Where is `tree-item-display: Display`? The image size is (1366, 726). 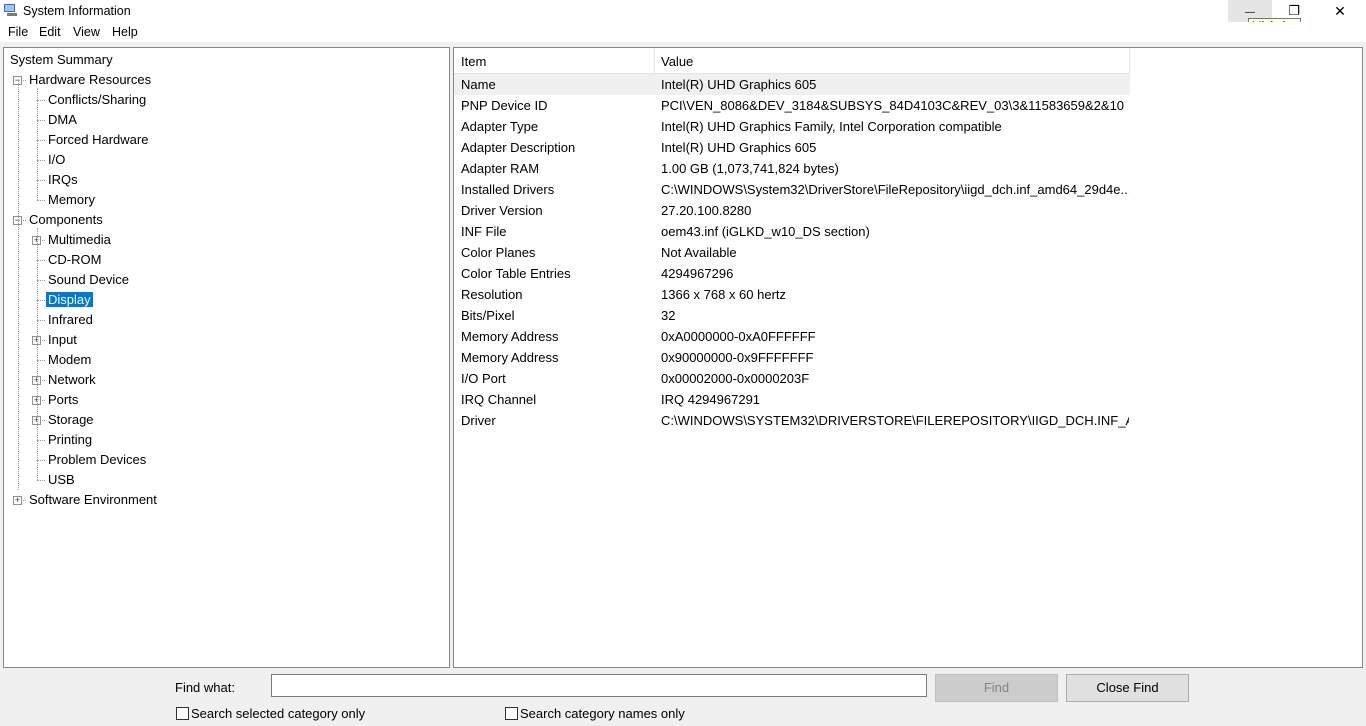 tree-item-display: Display is located at coordinates (69, 300).